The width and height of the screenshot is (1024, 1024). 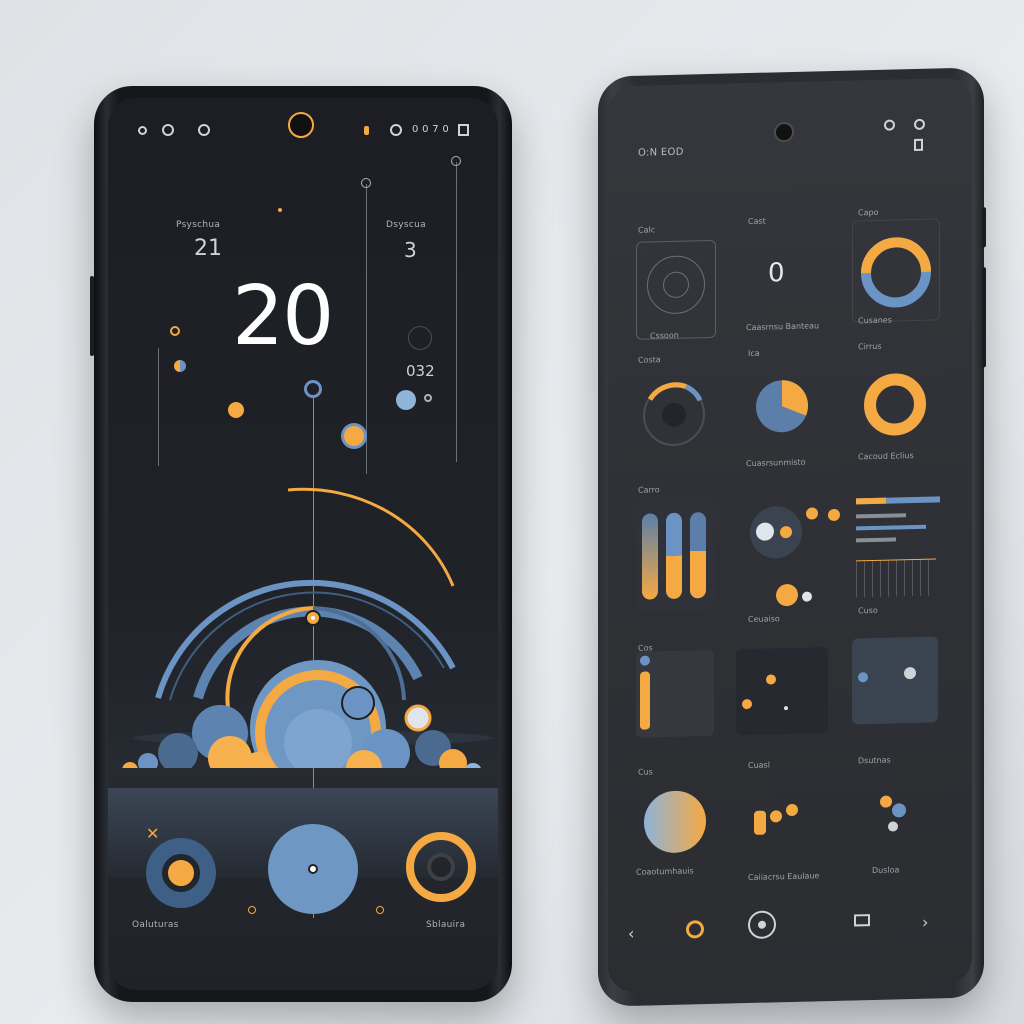 I want to click on side-value: 032, so click(x=420, y=371).